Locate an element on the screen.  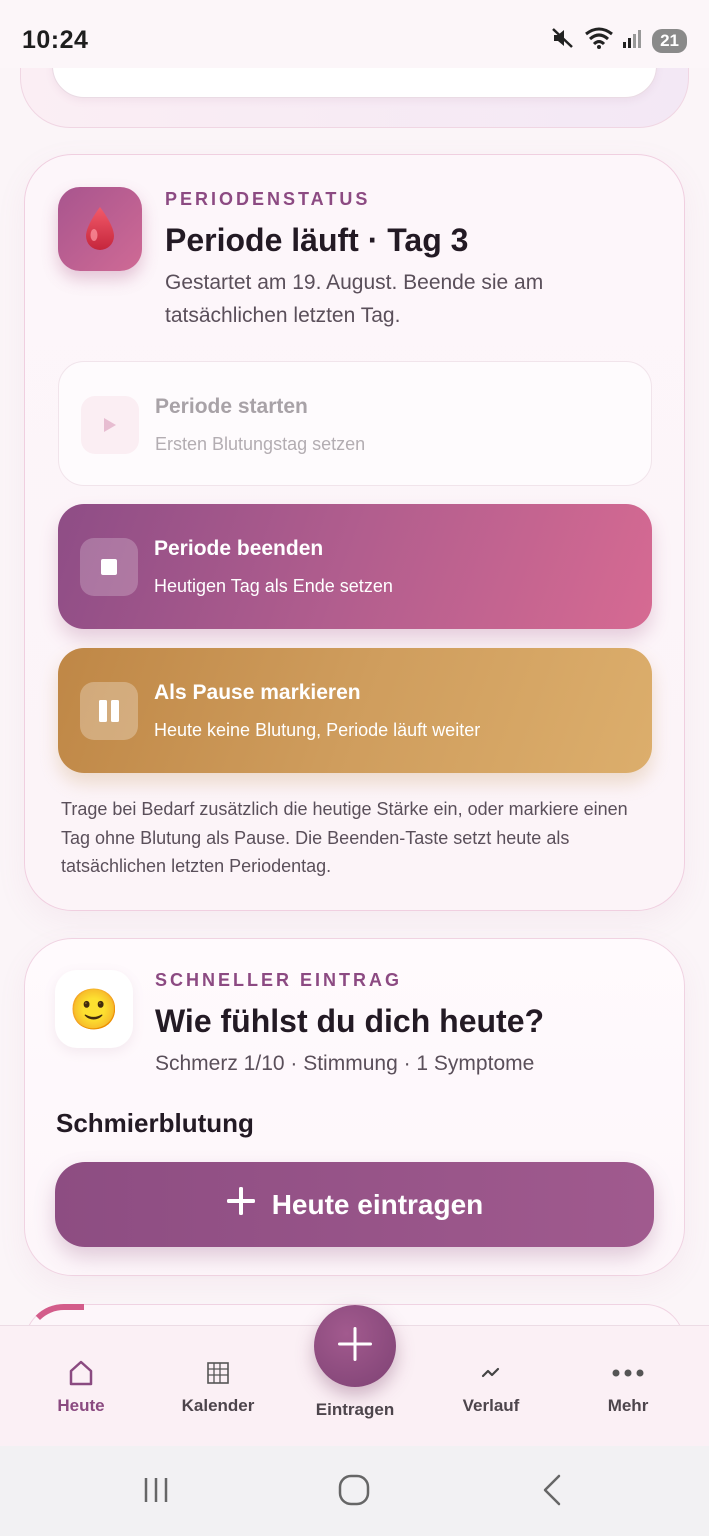
flow-label: Schmierblutung is located at coordinates (155, 1123).